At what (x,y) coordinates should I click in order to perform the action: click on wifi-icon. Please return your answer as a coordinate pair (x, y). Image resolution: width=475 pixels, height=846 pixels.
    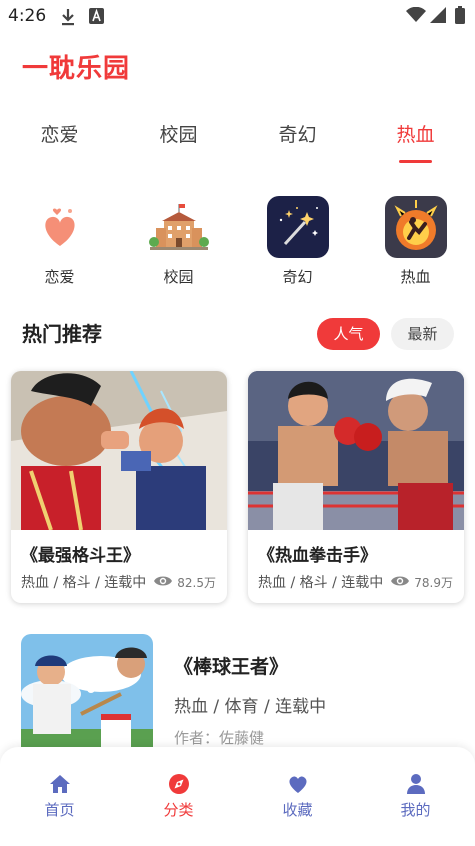
    Looking at the image, I should click on (416, 16).